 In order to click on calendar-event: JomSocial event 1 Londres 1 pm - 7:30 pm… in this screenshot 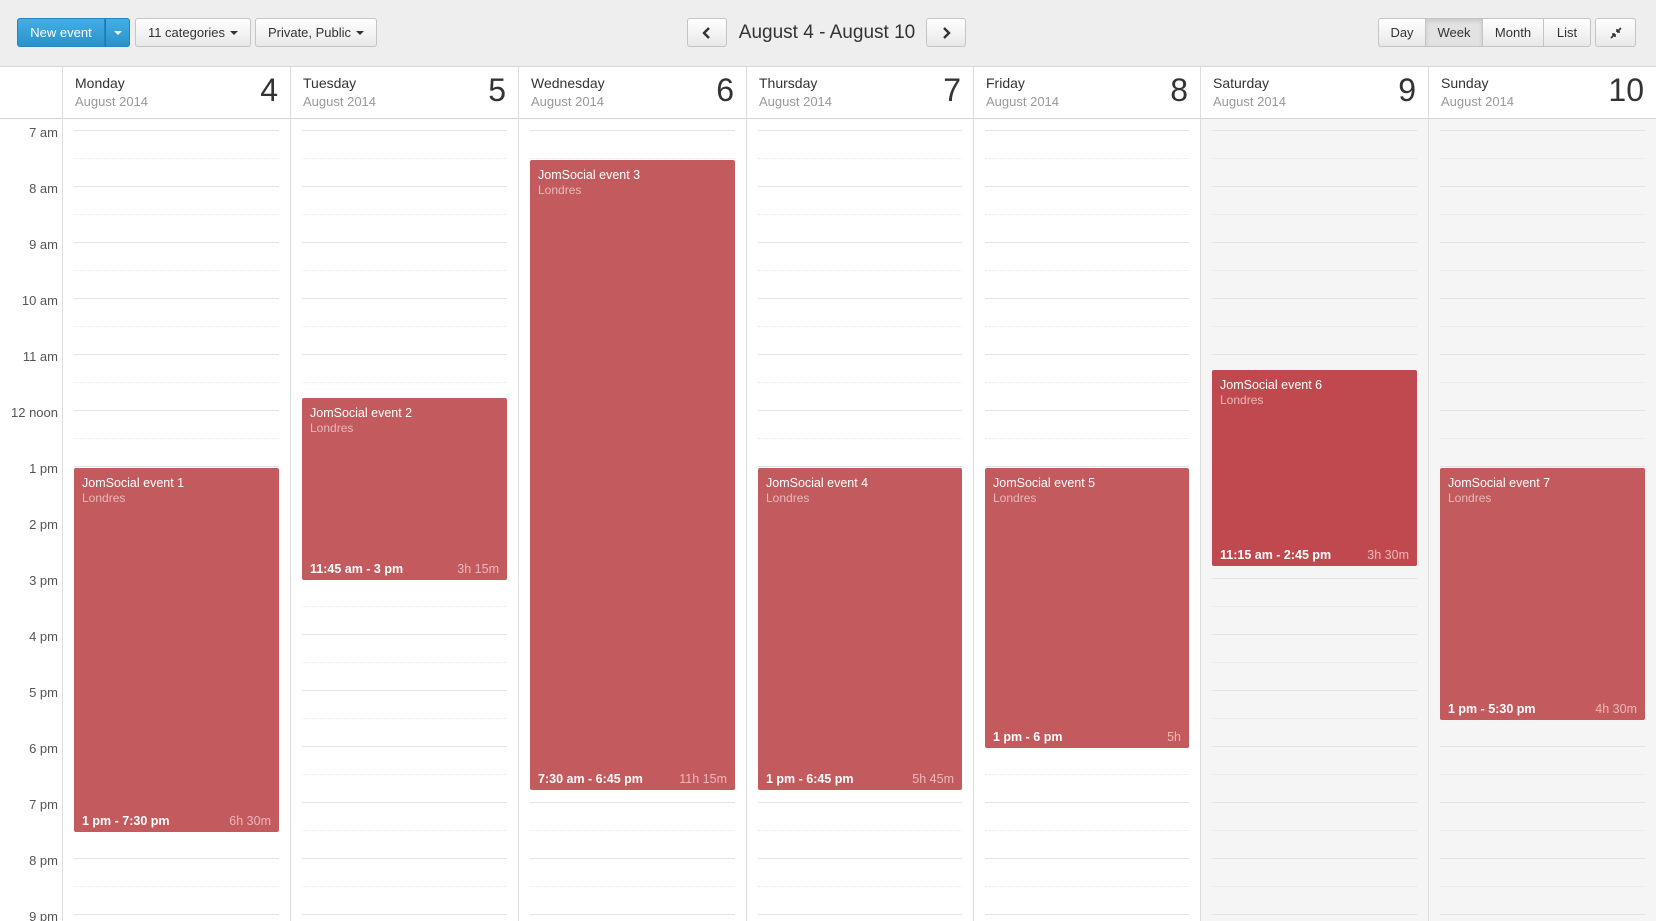, I will do `click(176, 650)`.